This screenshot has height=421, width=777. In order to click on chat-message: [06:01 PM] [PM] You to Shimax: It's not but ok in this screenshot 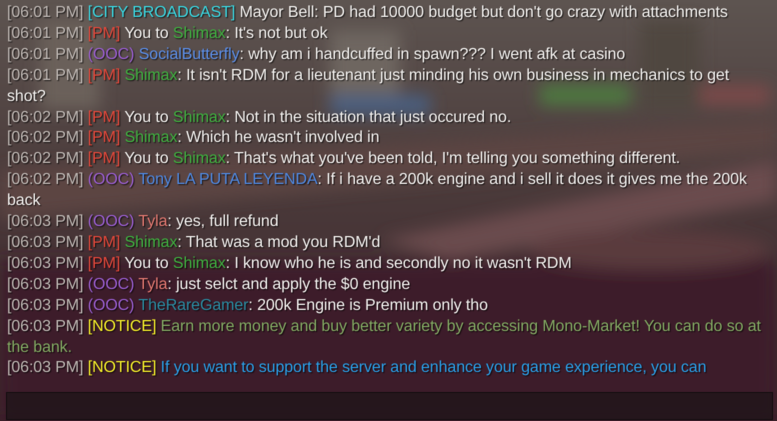, I will do `click(167, 34)`.